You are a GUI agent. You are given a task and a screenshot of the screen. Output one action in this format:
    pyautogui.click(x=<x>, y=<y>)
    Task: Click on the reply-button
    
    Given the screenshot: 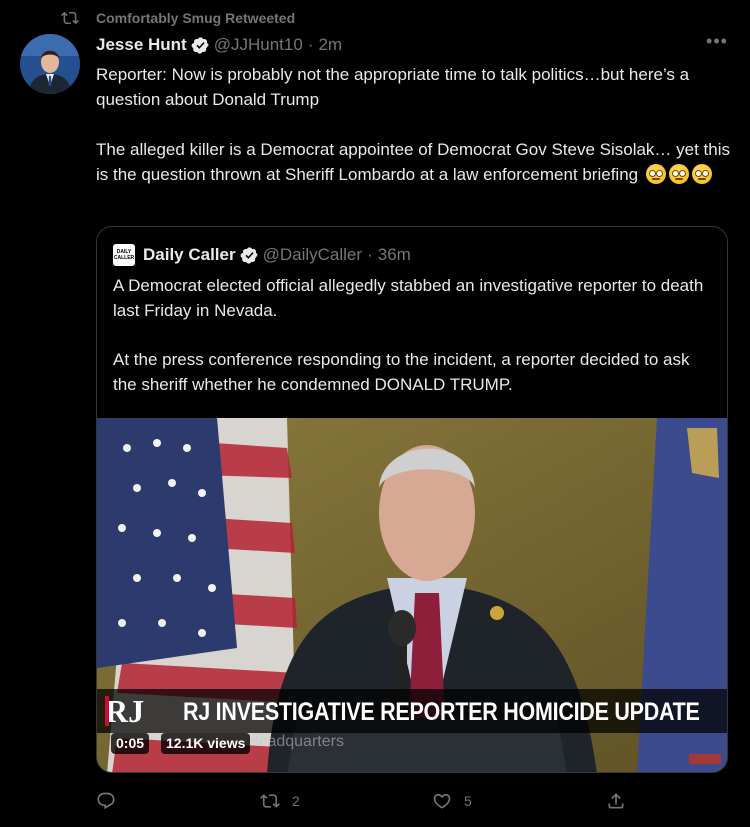 What is the action you would take?
    pyautogui.click(x=106, y=801)
    